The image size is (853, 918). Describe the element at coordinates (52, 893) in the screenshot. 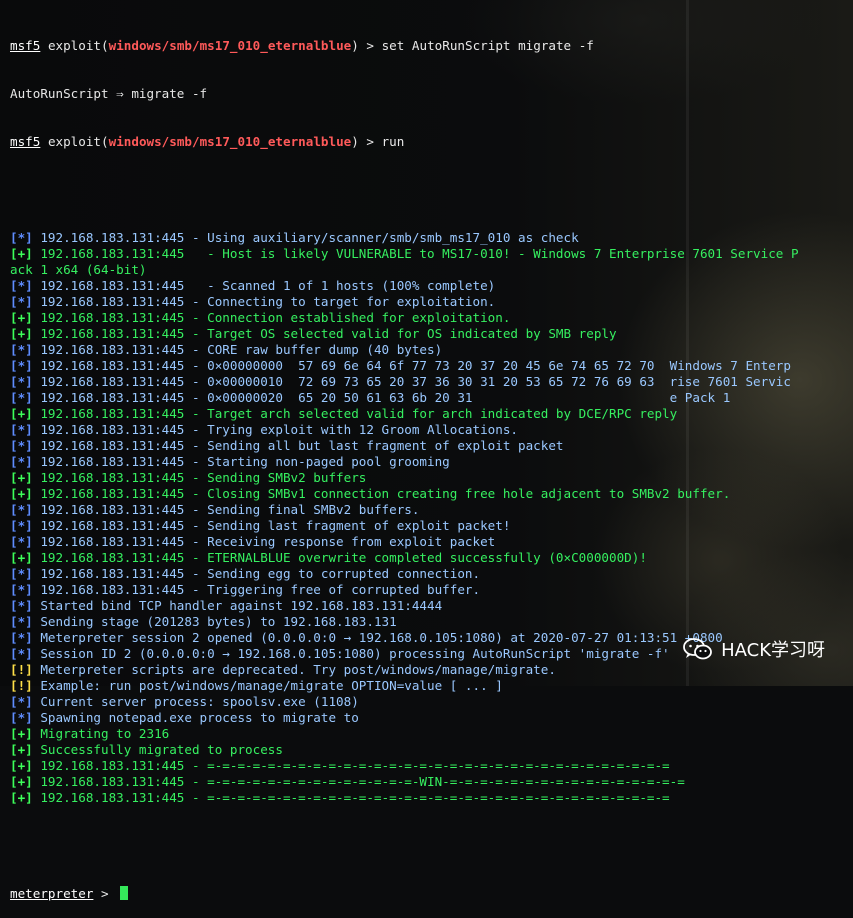

I see `meterpreter-prompt: meterpreter` at that location.